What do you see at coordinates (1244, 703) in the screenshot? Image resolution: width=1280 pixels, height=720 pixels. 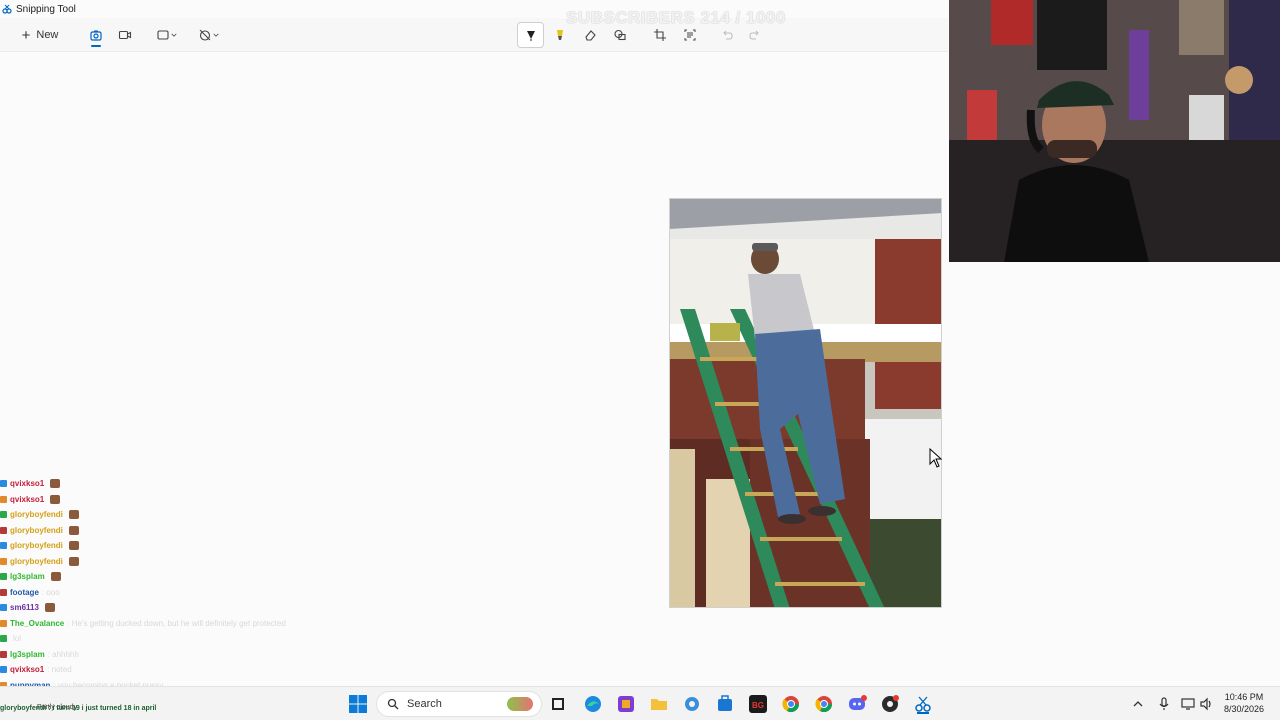 I see `system-clock: 10:46 PM 8/30/2026` at bounding box center [1244, 703].